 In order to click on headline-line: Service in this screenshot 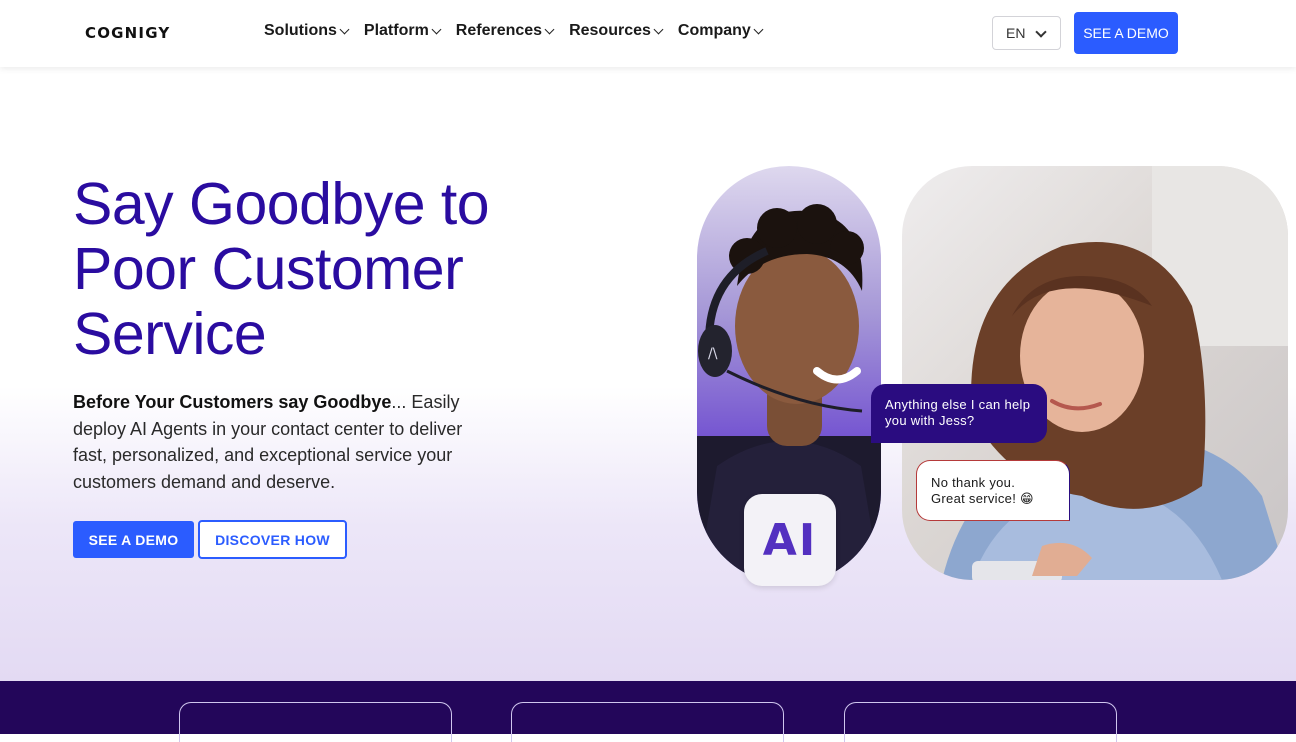, I will do `click(170, 334)`.